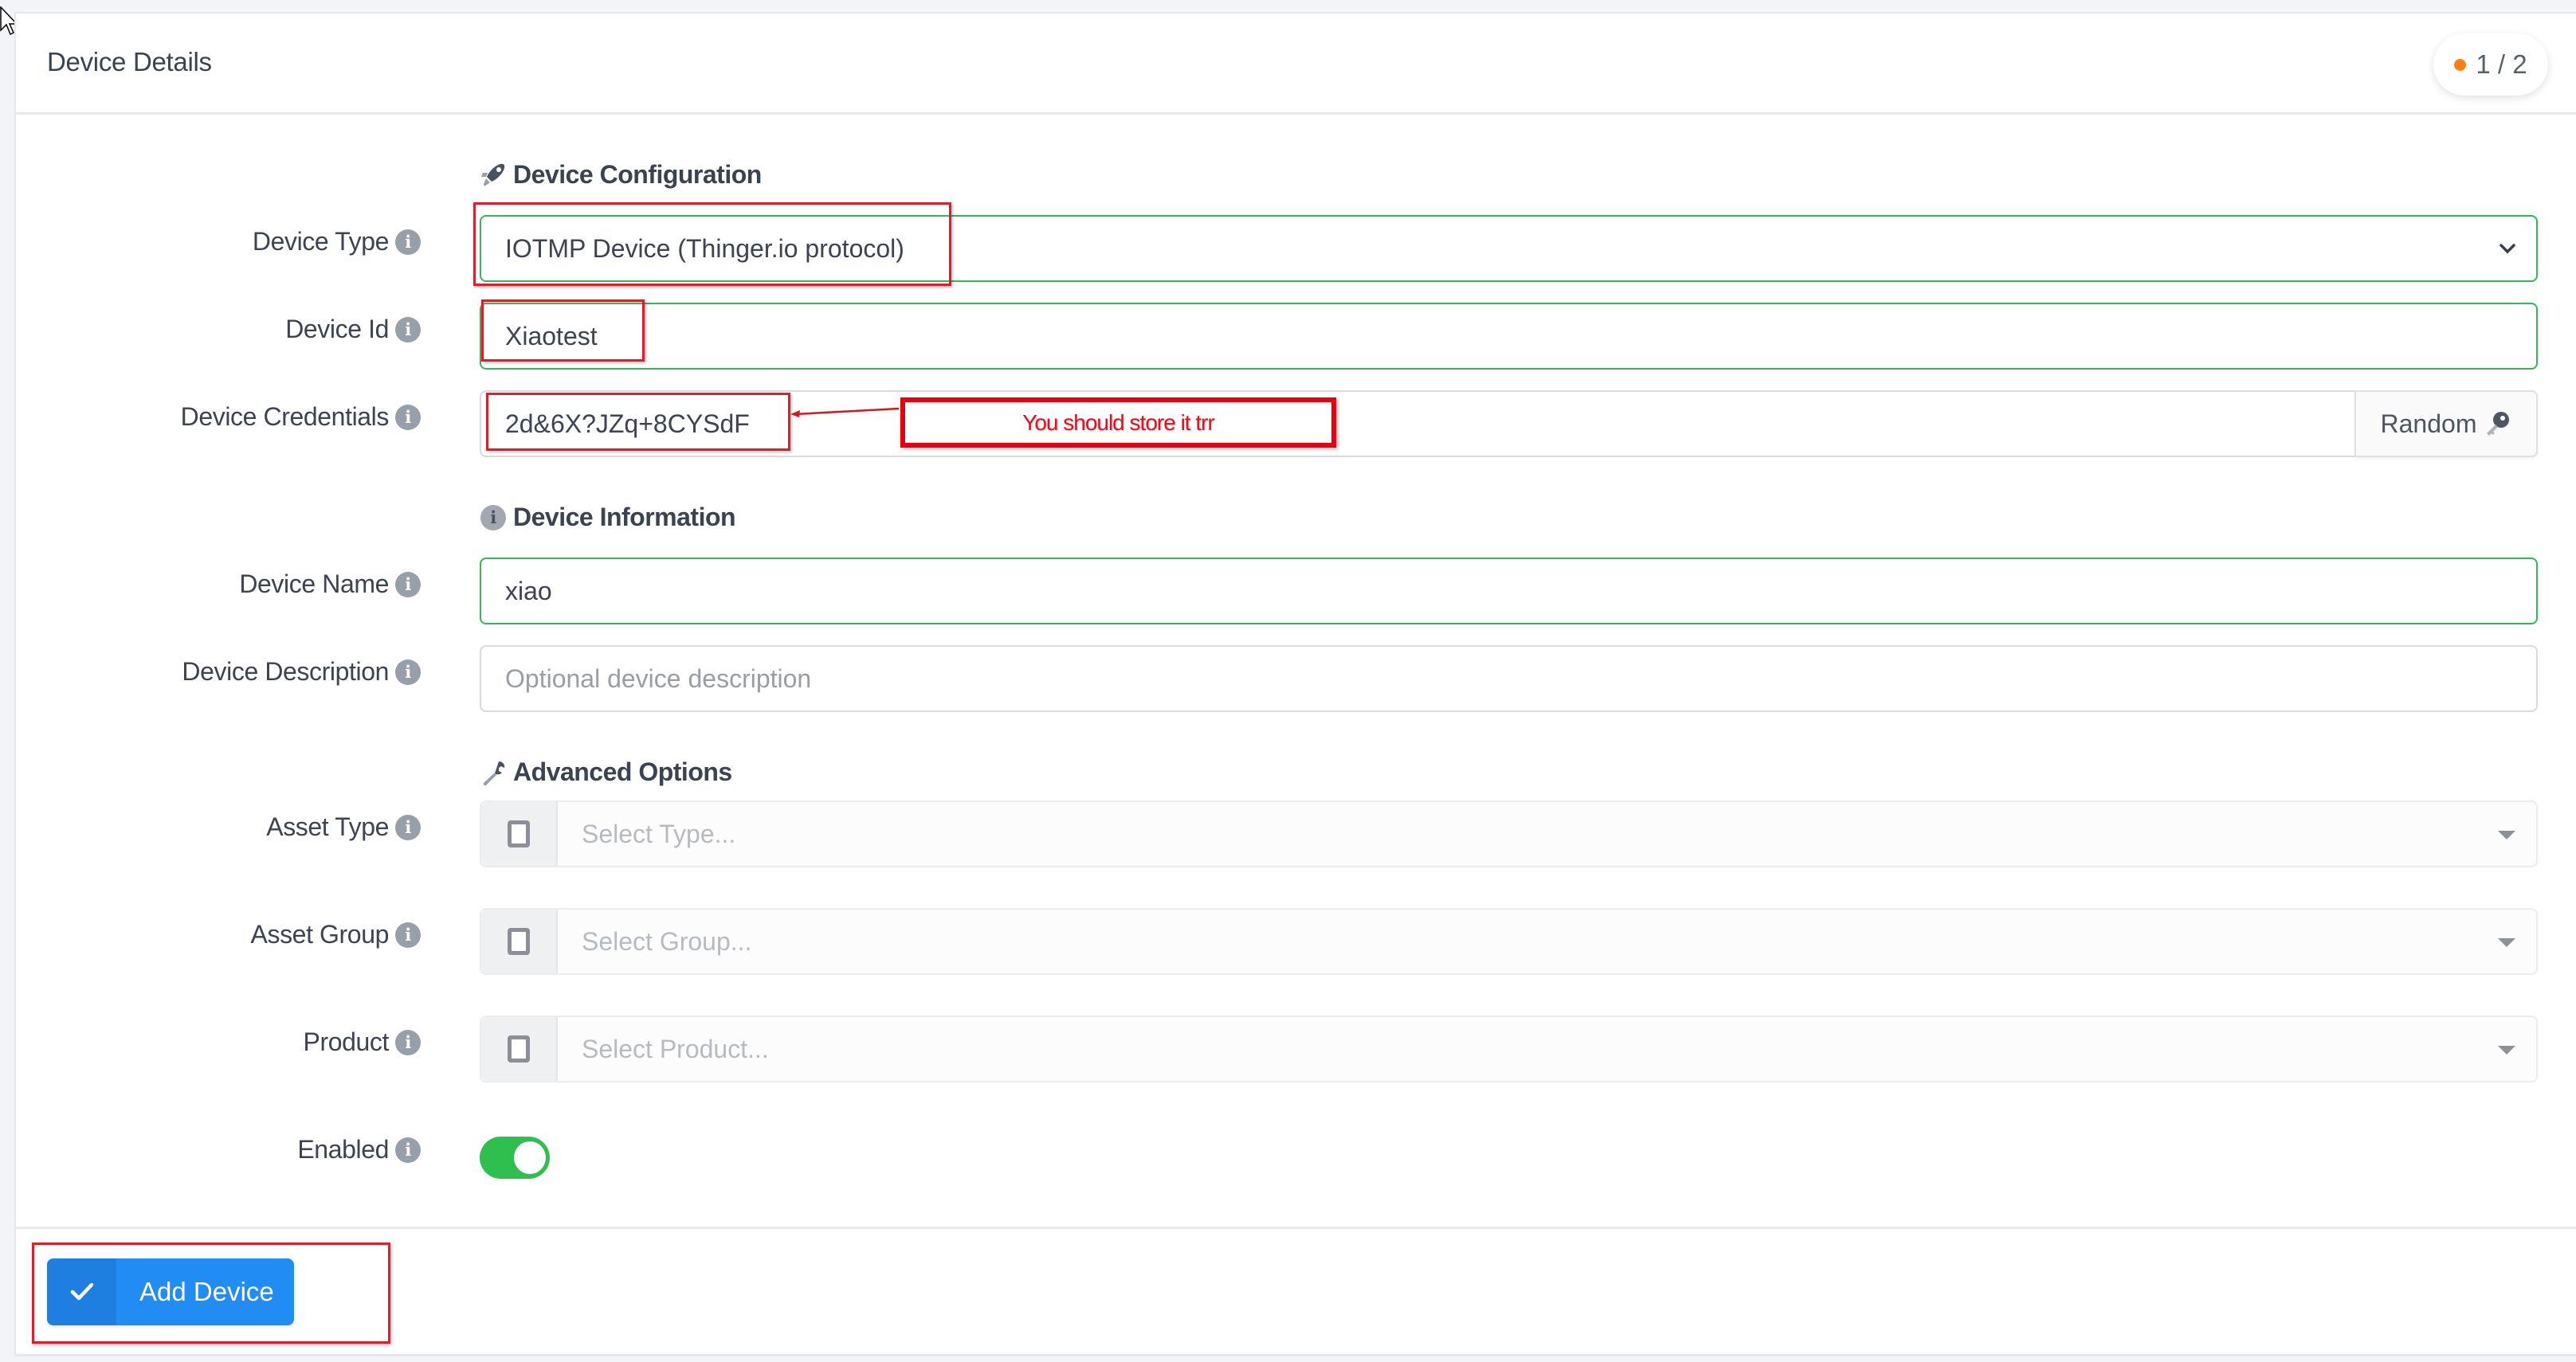  I want to click on section-advanced-options: Advanced Options, so click(606, 772).